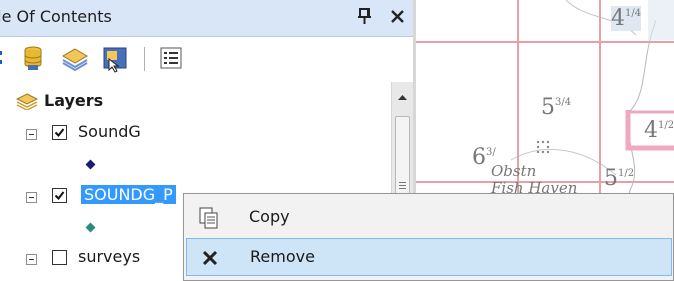 This screenshot has width=674, height=281. I want to click on obstruction-label: Obstn, so click(514, 171).